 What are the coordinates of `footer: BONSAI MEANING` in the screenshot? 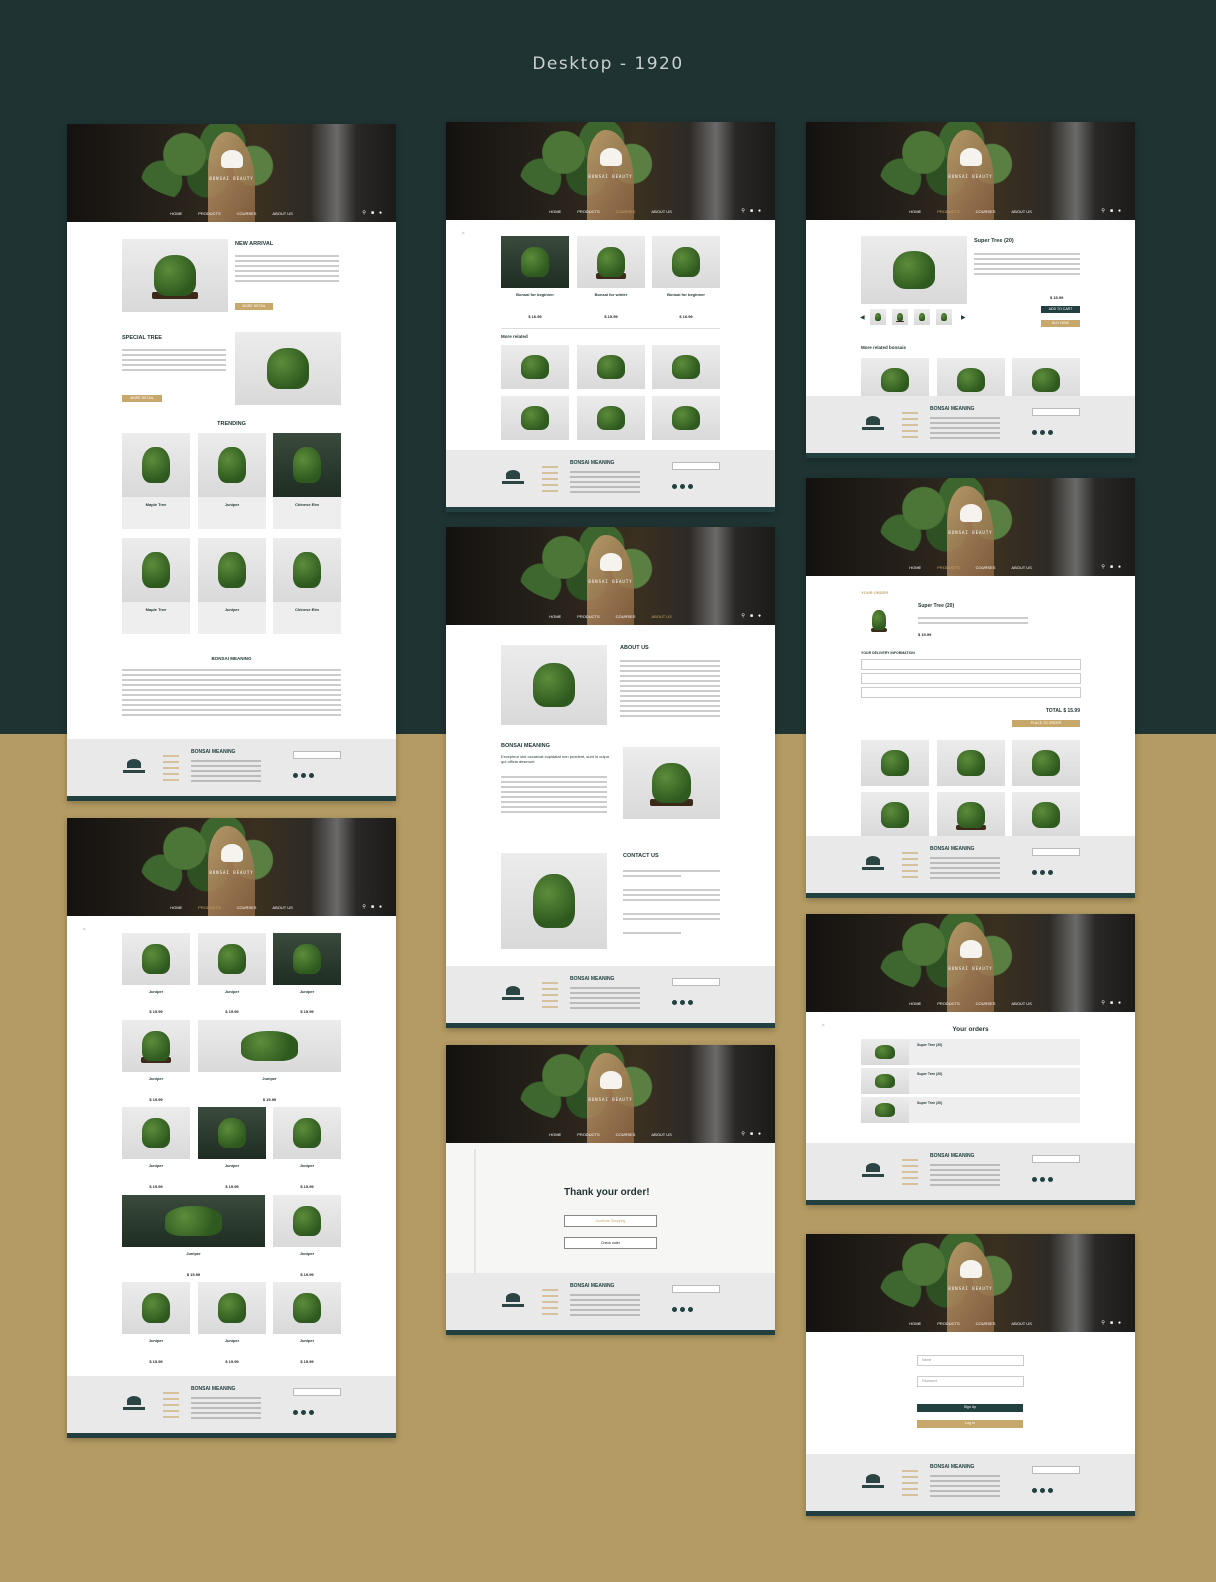 It's located at (610, 997).